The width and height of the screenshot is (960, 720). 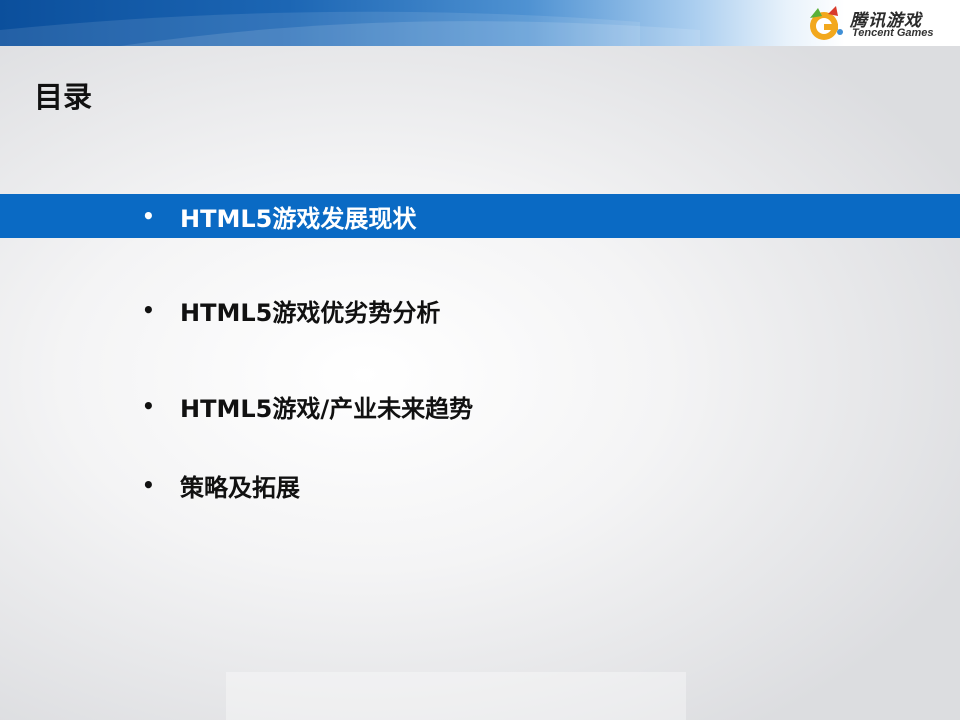 I want to click on agenda-item-label: 策略及拓展, so click(x=240, y=487).